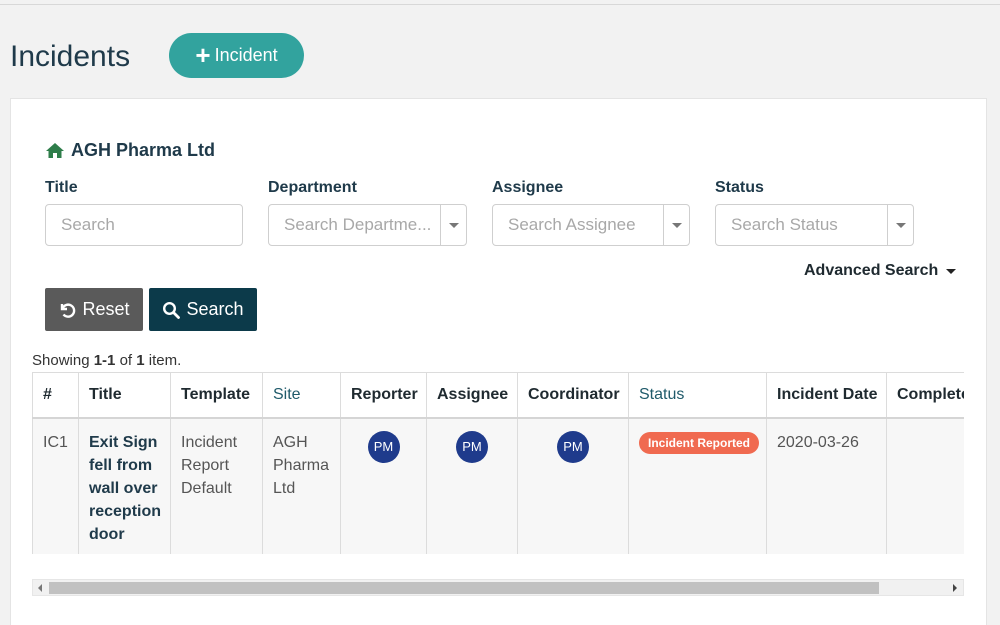 The image size is (1000, 625). I want to click on assignee-select-placeholder: Search Assignee, so click(572, 224).